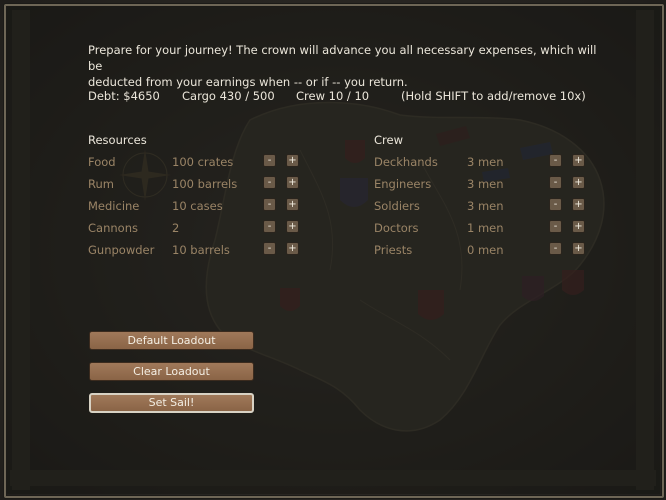 The height and width of the screenshot is (500, 666). Describe the element at coordinates (269, 160) in the screenshot. I see `food-minus-button: -` at that location.